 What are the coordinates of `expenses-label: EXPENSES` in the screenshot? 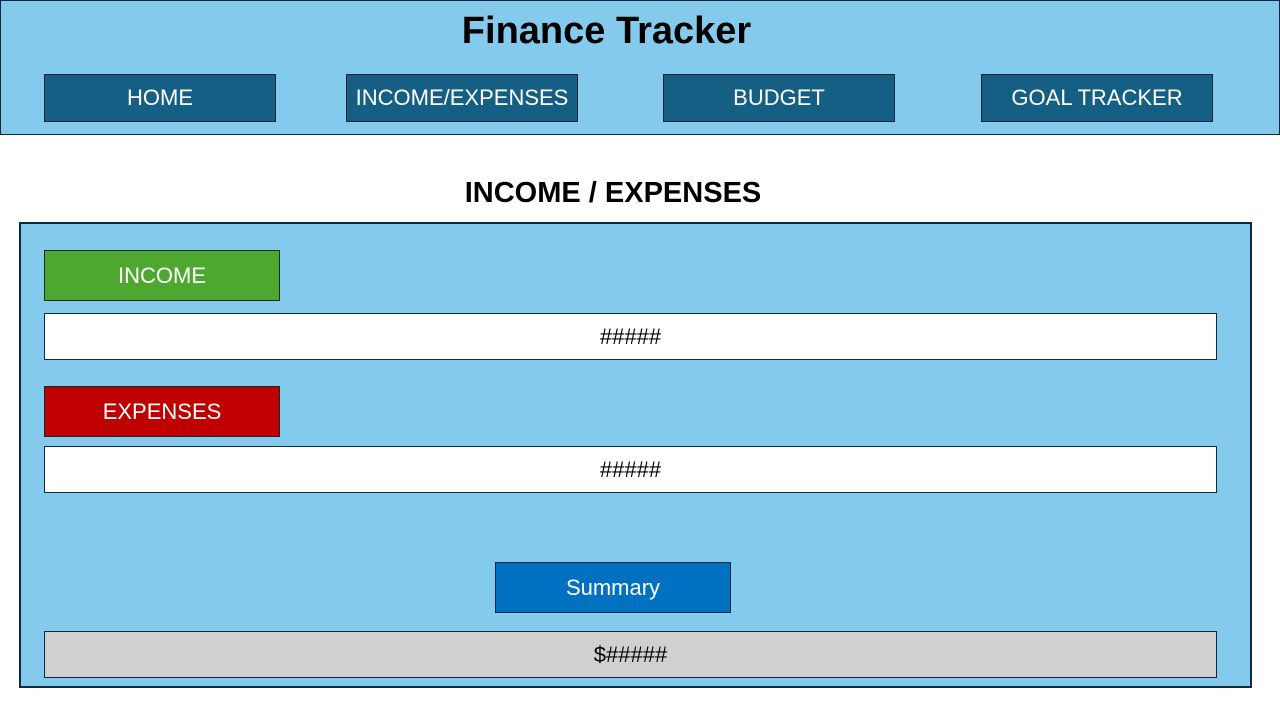 It's located at (162, 411).